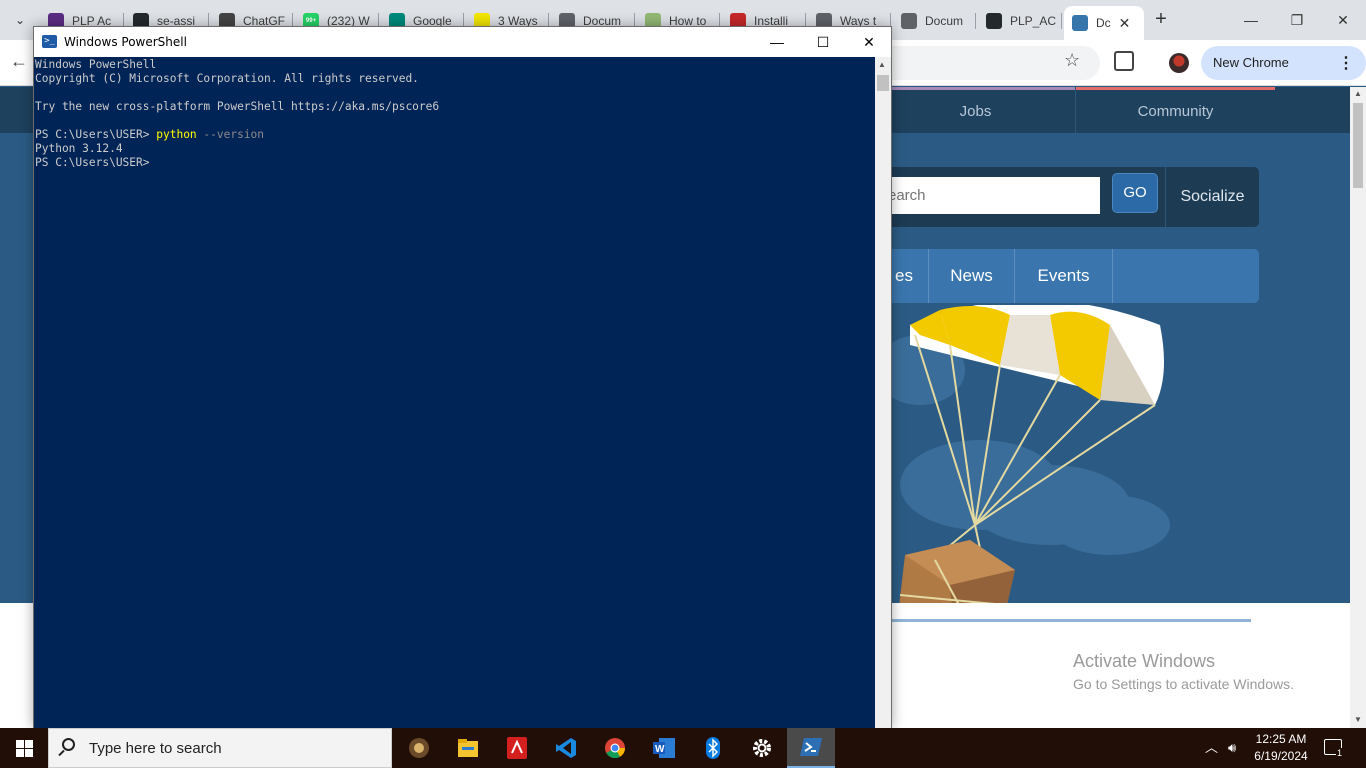 Image resolution: width=1366 pixels, height=768 pixels. Describe the element at coordinates (777, 42) in the screenshot. I see `minimize-button: —` at that location.